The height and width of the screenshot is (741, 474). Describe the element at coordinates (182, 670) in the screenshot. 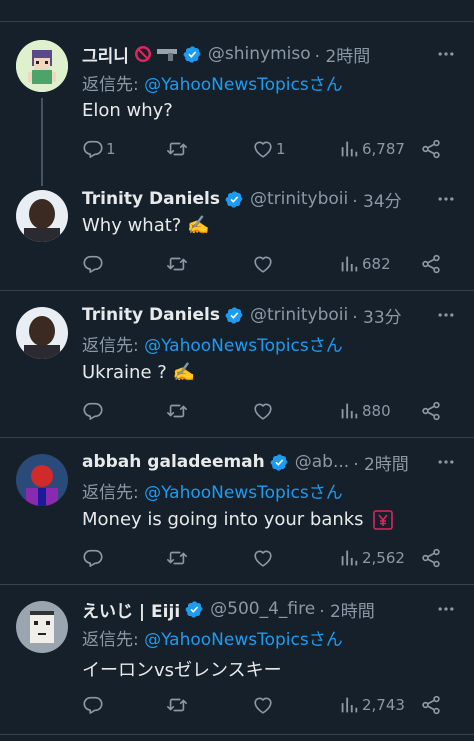

I see `tweet-text: イーロンvsゼレンスキー` at that location.